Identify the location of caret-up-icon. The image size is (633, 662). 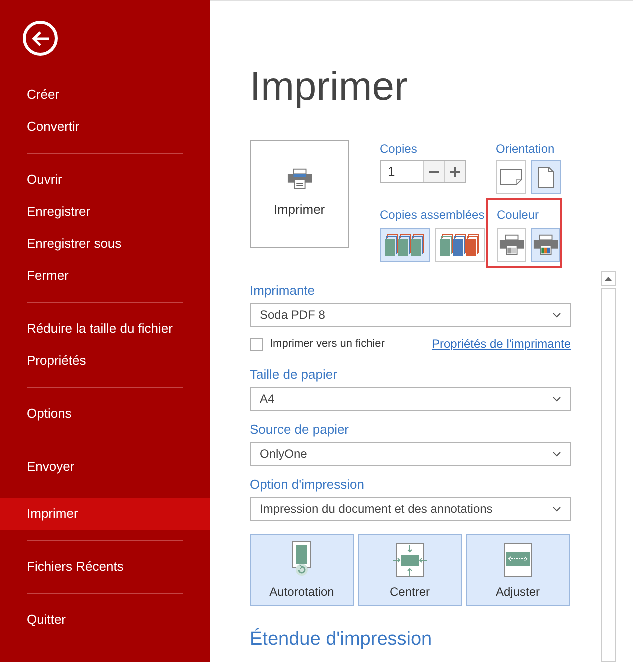
(608, 278).